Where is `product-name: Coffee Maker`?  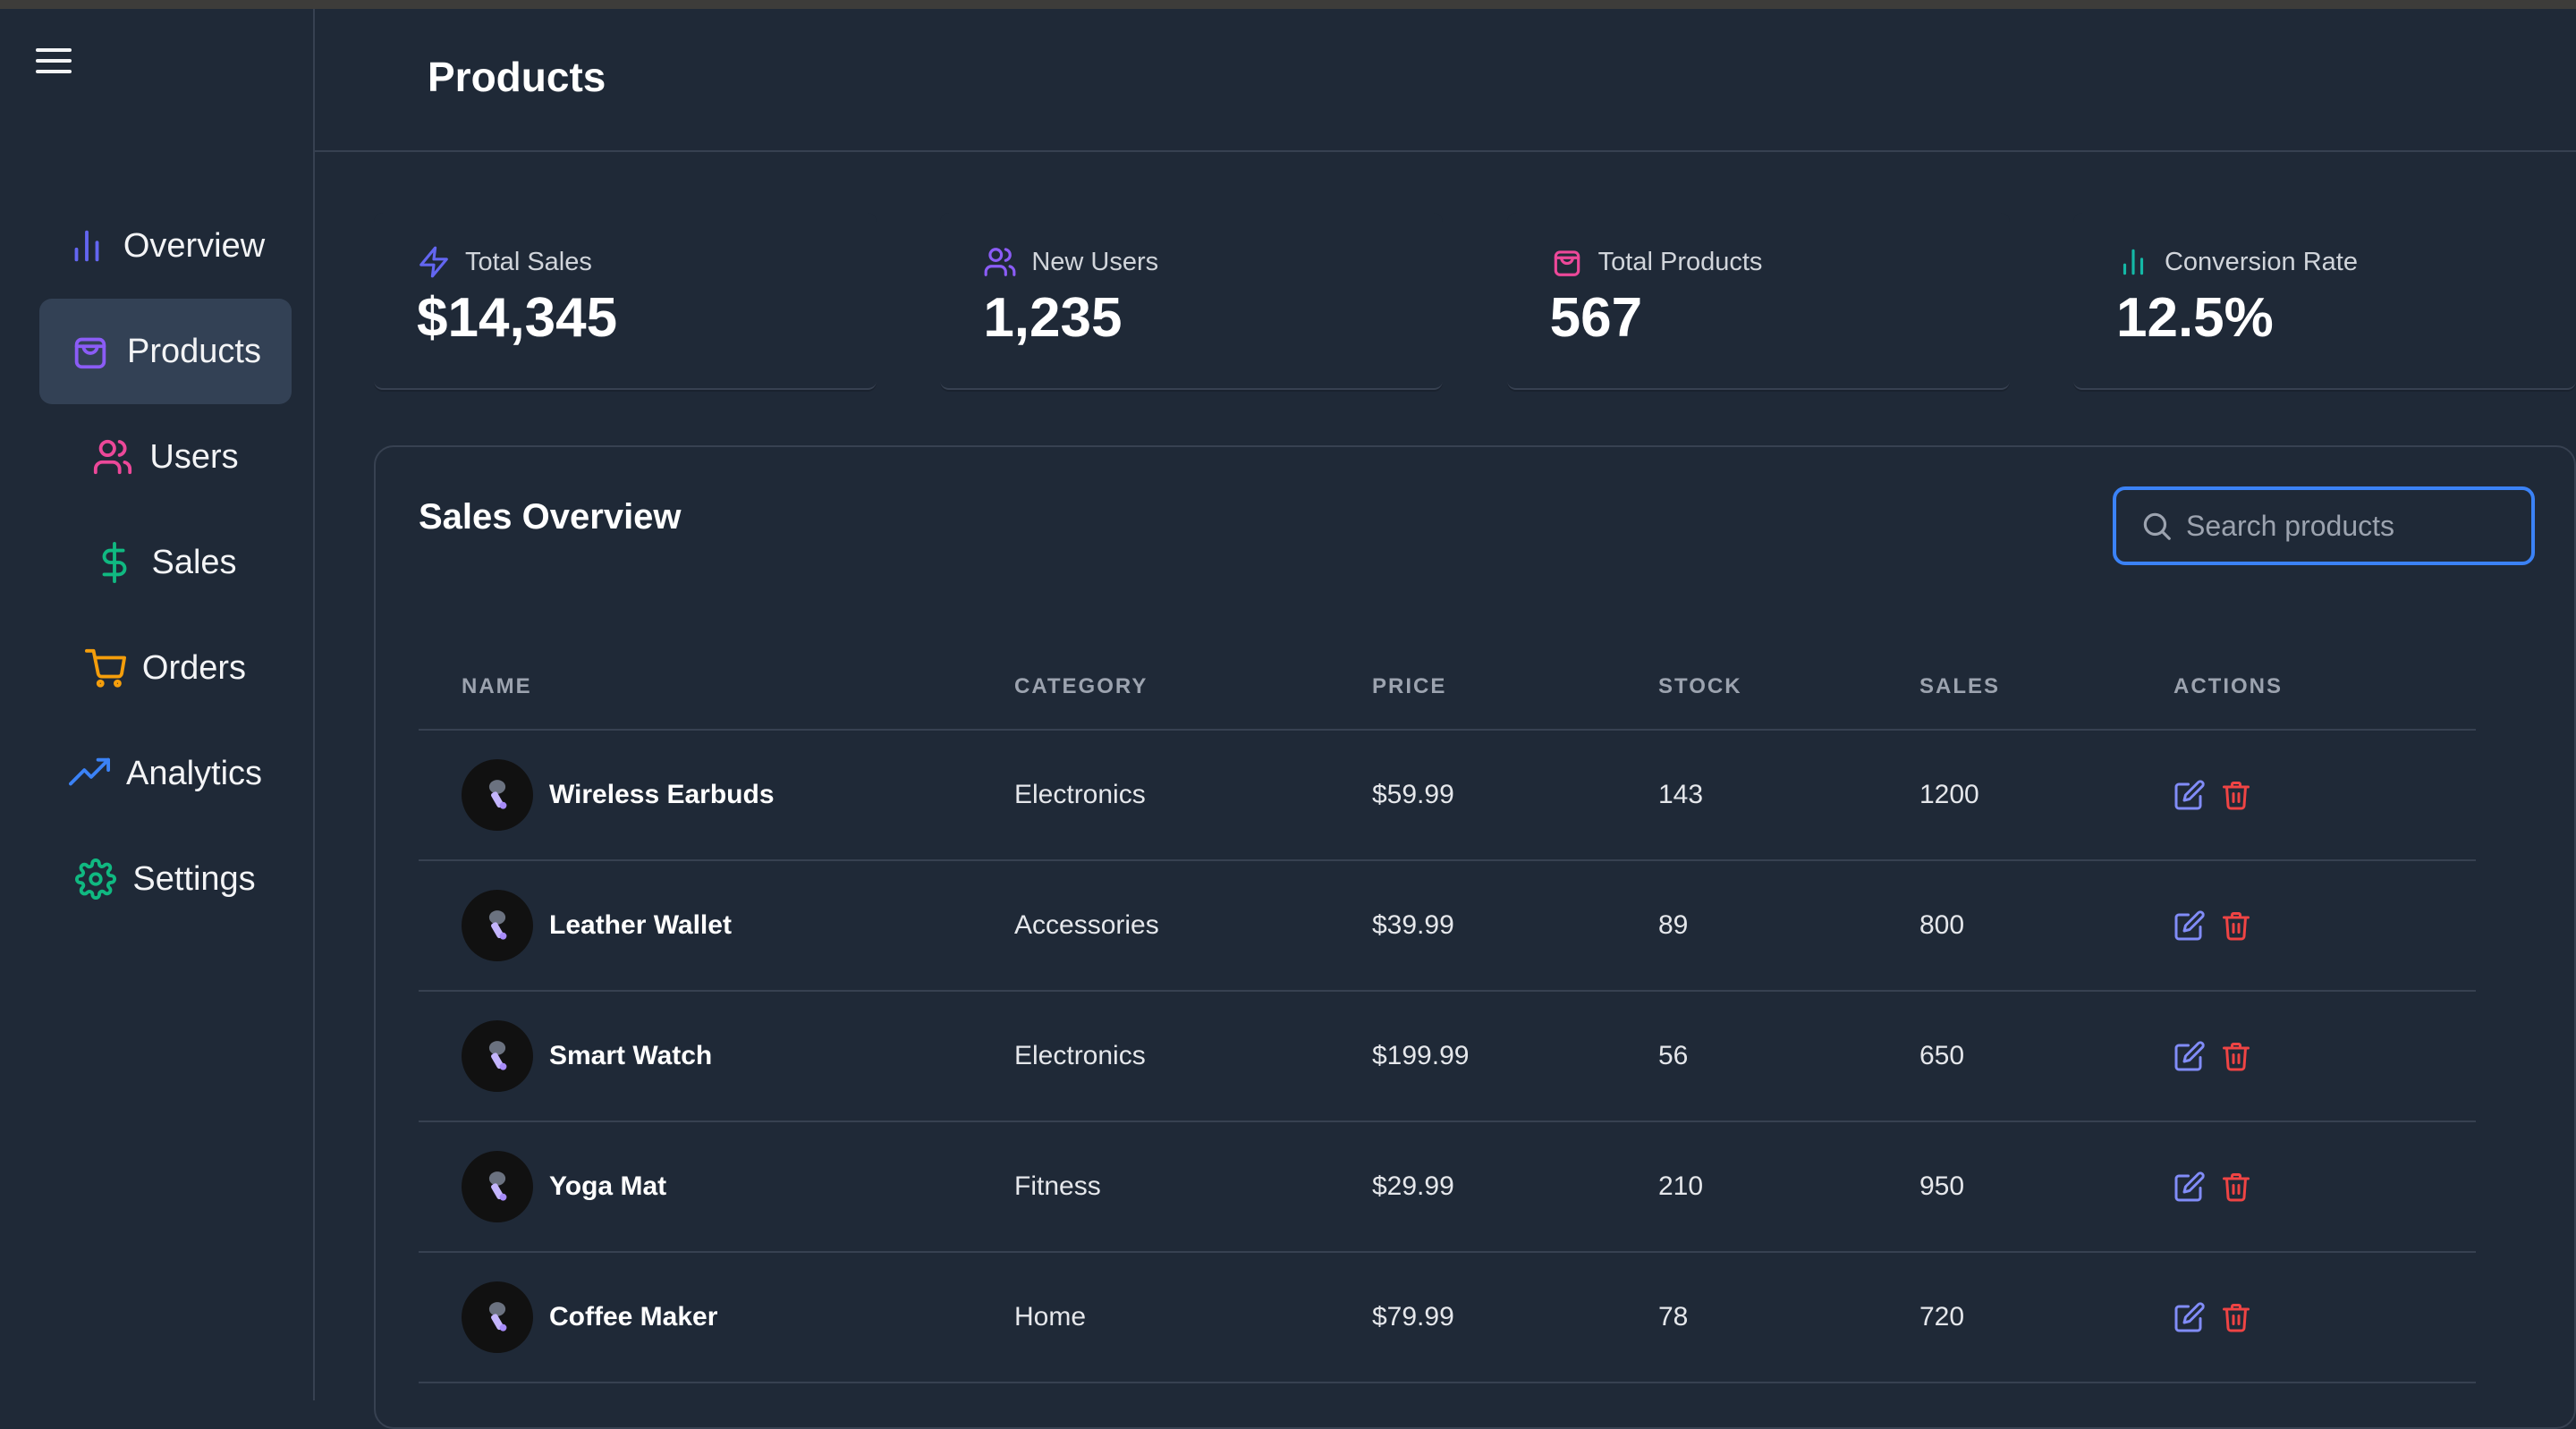 product-name: Coffee Maker is located at coordinates (633, 1317).